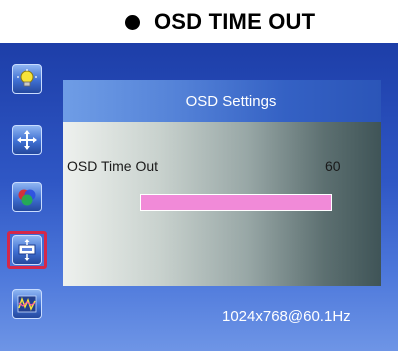 Image resolution: width=398 pixels, height=351 pixels. I want to click on sidebar-item-signal, so click(27, 304).